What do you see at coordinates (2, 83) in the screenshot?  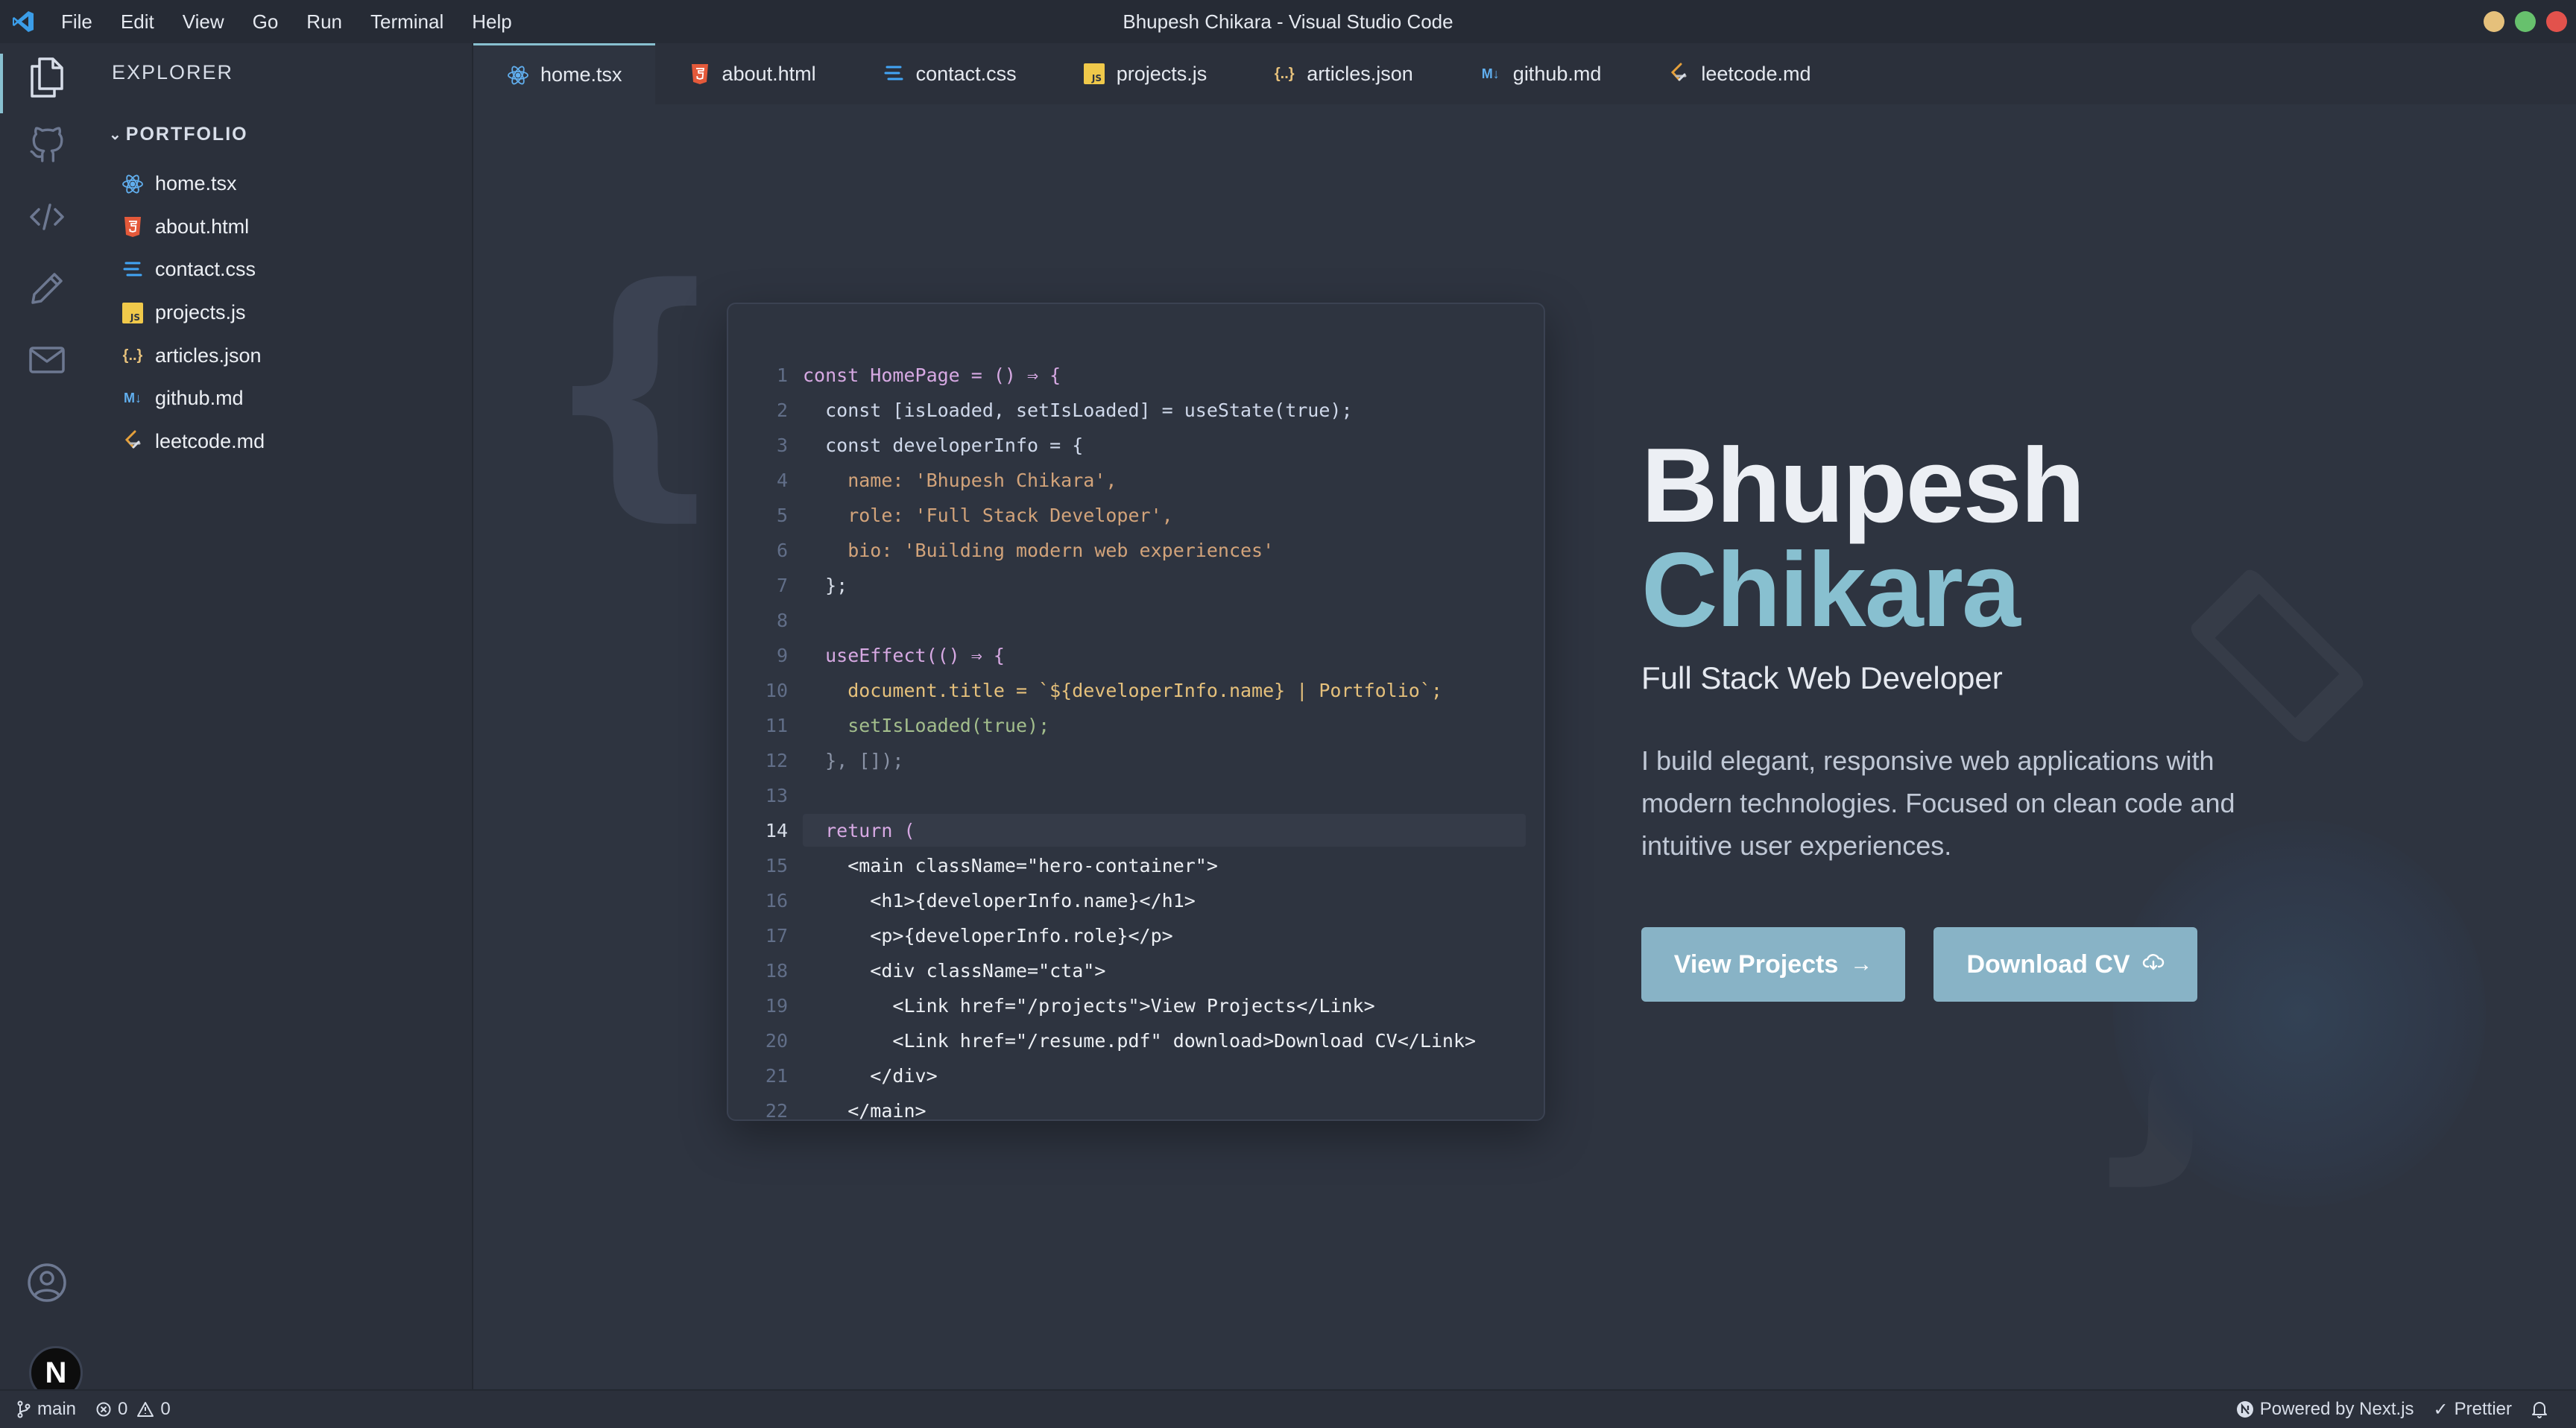 I see `active-indicator` at bounding box center [2, 83].